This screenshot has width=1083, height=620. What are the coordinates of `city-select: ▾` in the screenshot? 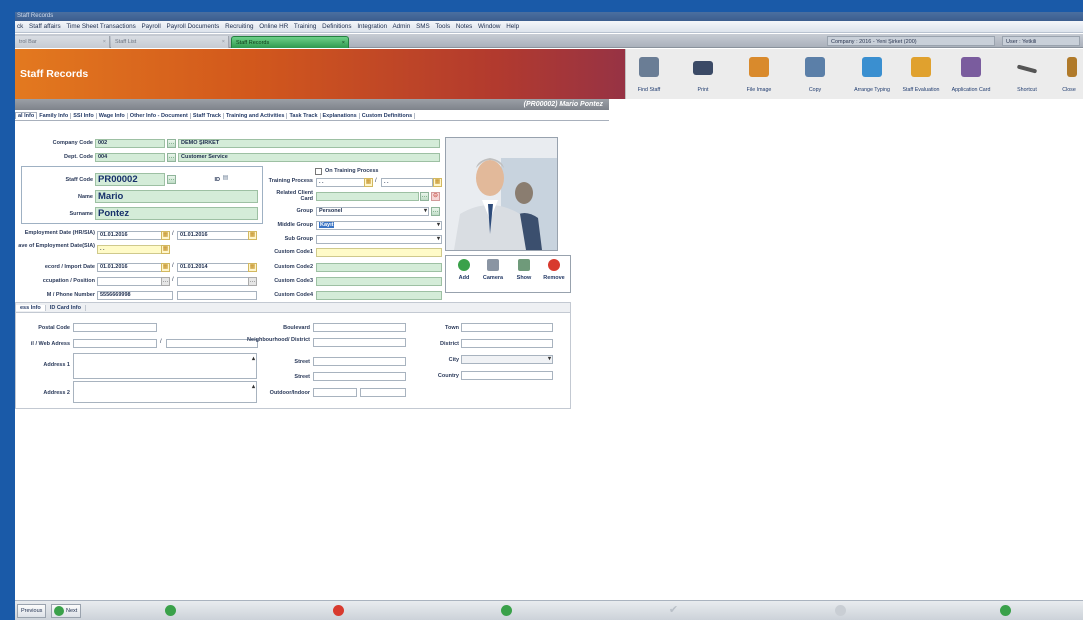 It's located at (507, 359).